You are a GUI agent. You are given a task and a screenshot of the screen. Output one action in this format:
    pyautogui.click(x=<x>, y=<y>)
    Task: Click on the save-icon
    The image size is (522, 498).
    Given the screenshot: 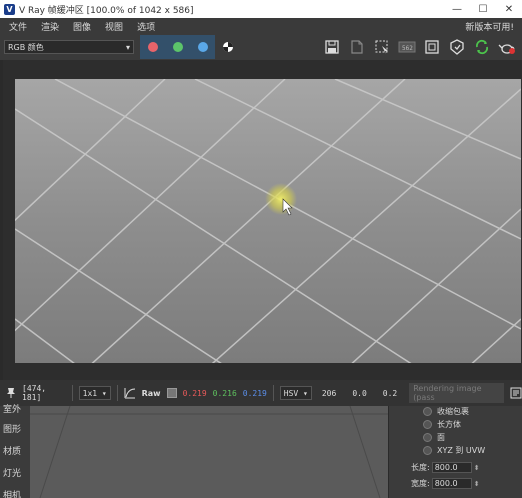 What is the action you would take?
    pyautogui.click(x=332, y=47)
    